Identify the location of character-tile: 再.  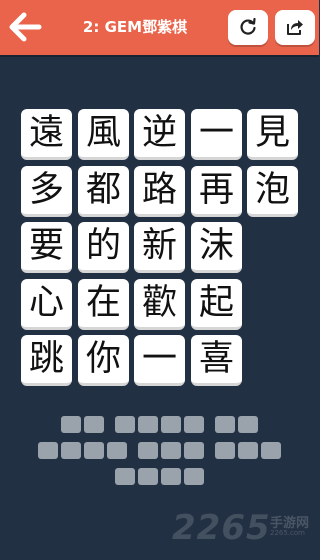
(216, 191).